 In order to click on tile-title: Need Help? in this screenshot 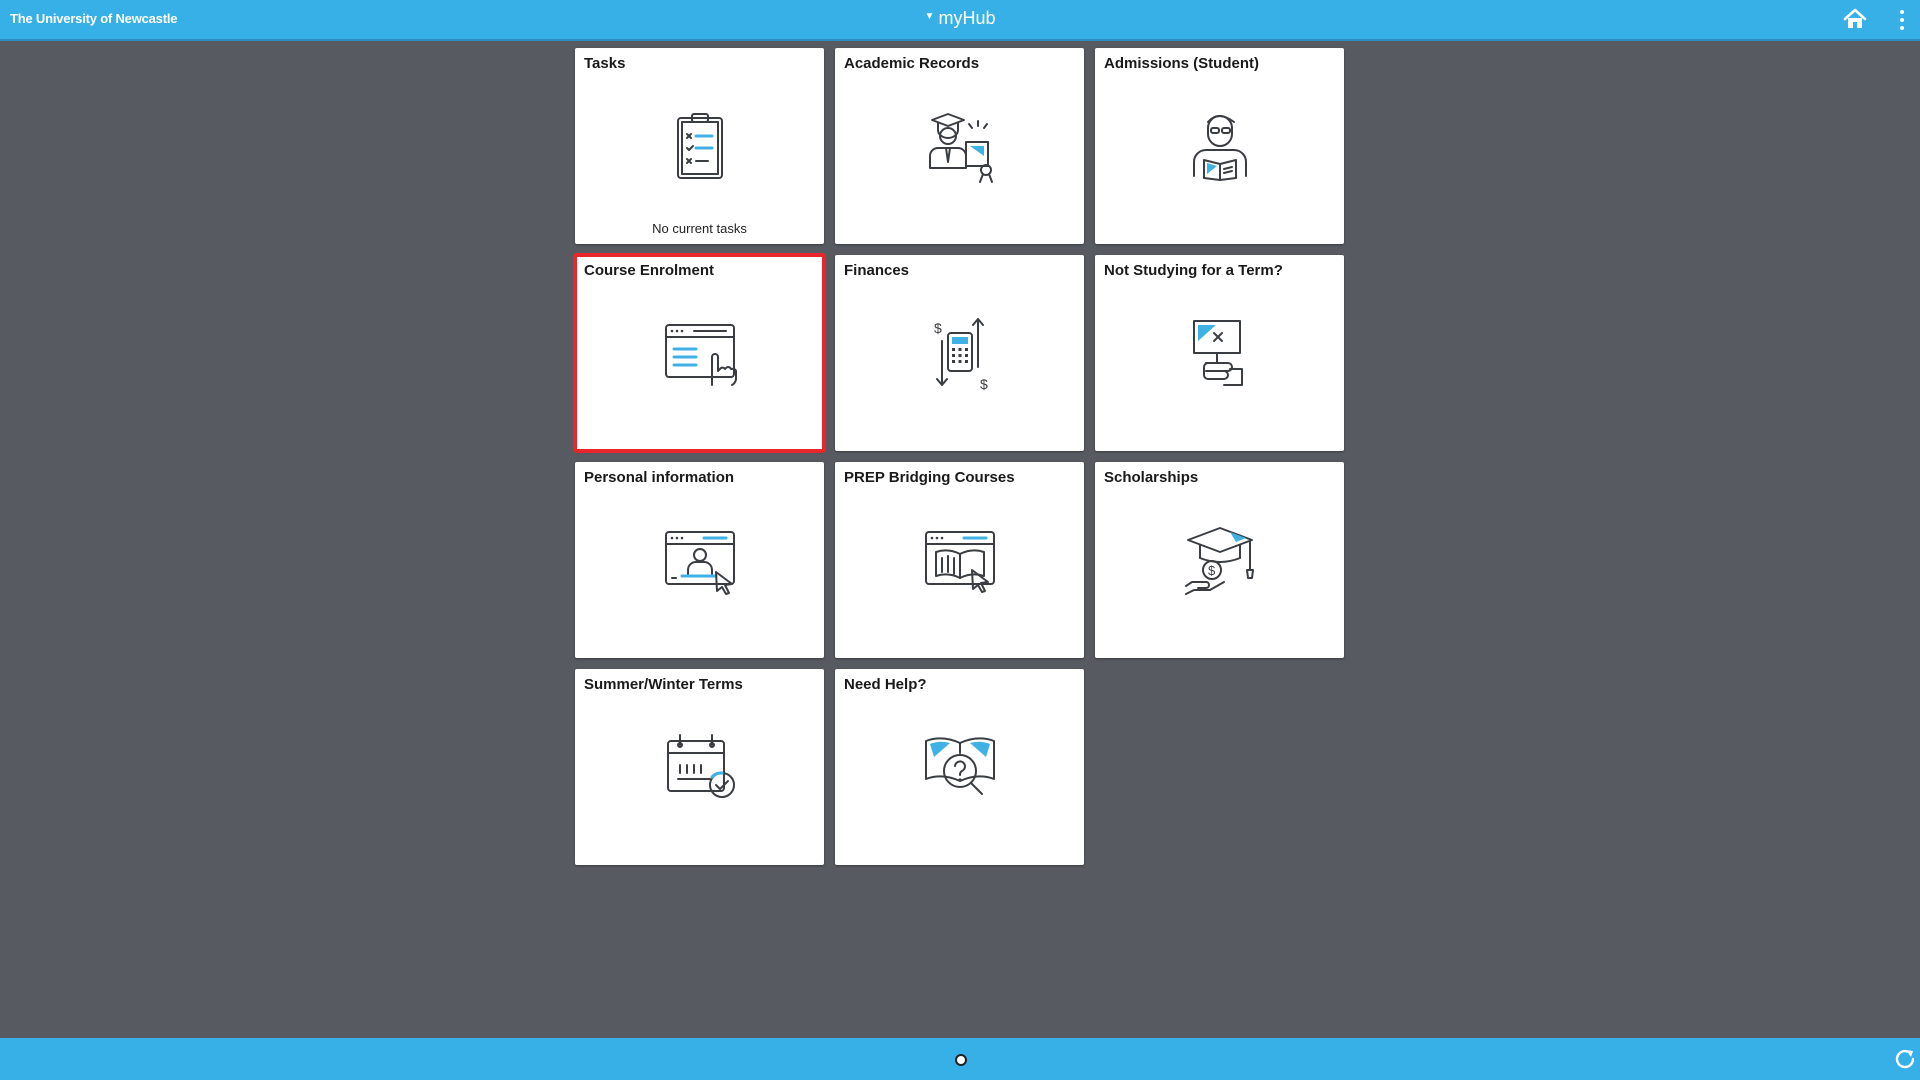, I will do `click(885, 684)`.